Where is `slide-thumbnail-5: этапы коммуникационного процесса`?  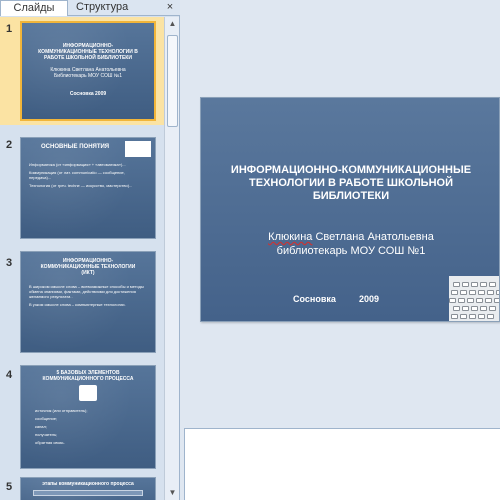 slide-thumbnail-5: этапы коммуникационного процесса is located at coordinates (88, 488).